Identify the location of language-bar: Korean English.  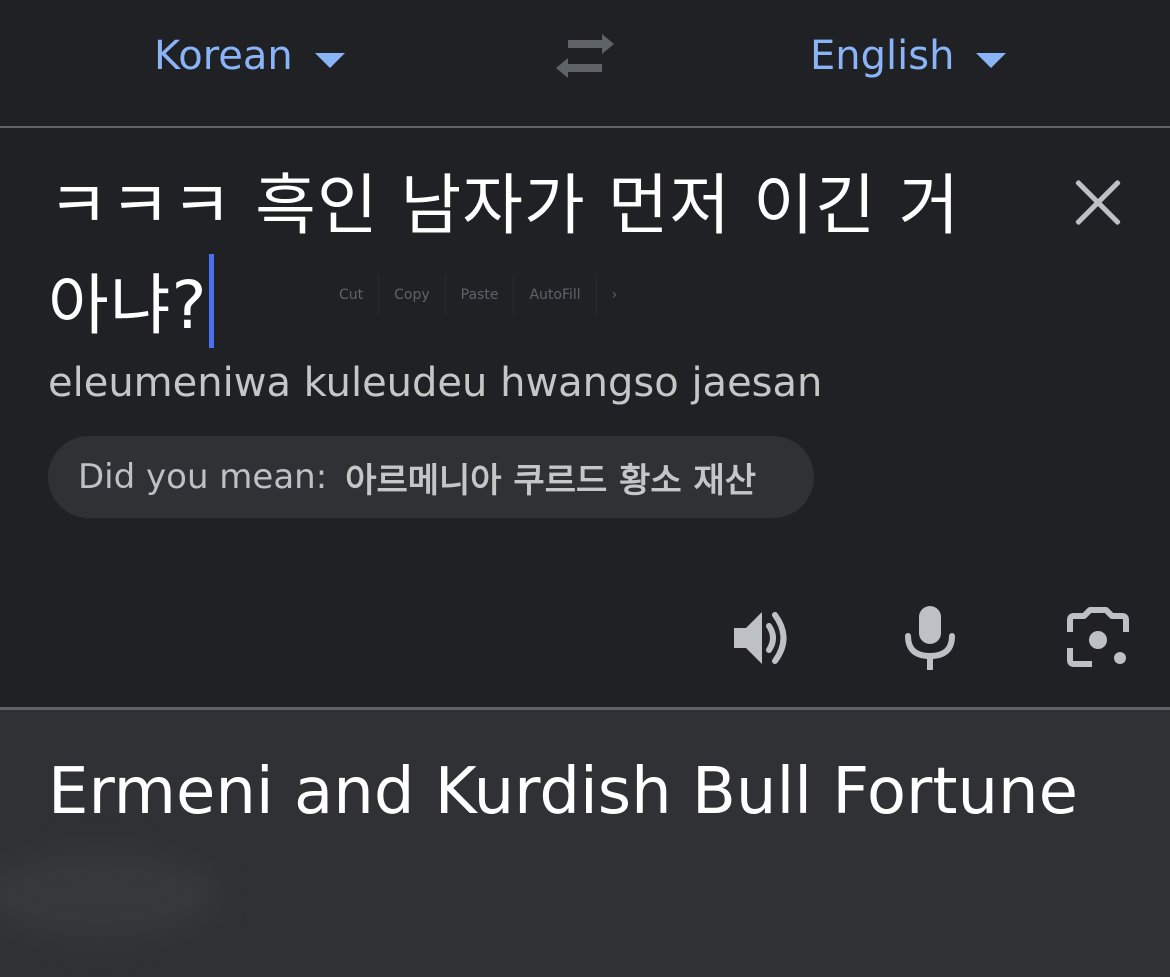
(585, 63).